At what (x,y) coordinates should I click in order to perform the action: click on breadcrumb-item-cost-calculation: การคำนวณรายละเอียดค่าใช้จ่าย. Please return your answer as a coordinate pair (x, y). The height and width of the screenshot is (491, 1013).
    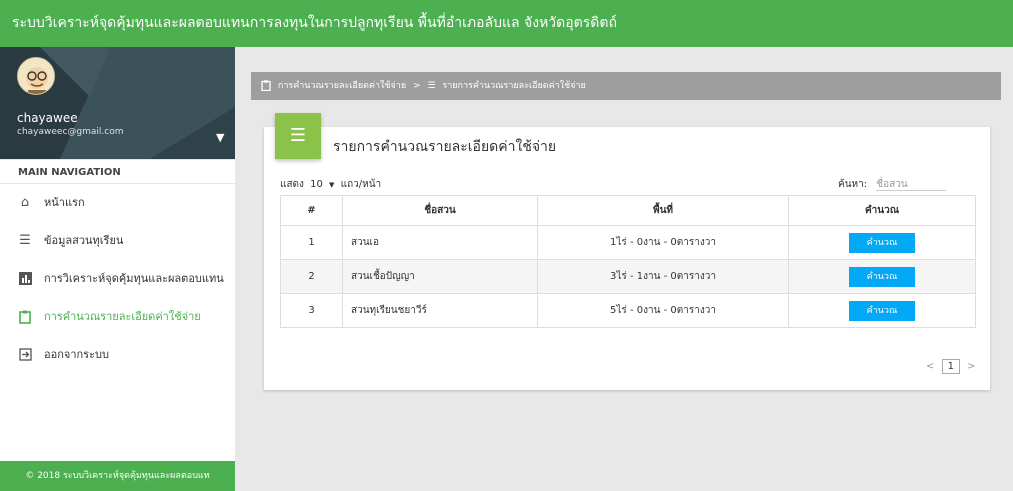
    Looking at the image, I should click on (342, 86).